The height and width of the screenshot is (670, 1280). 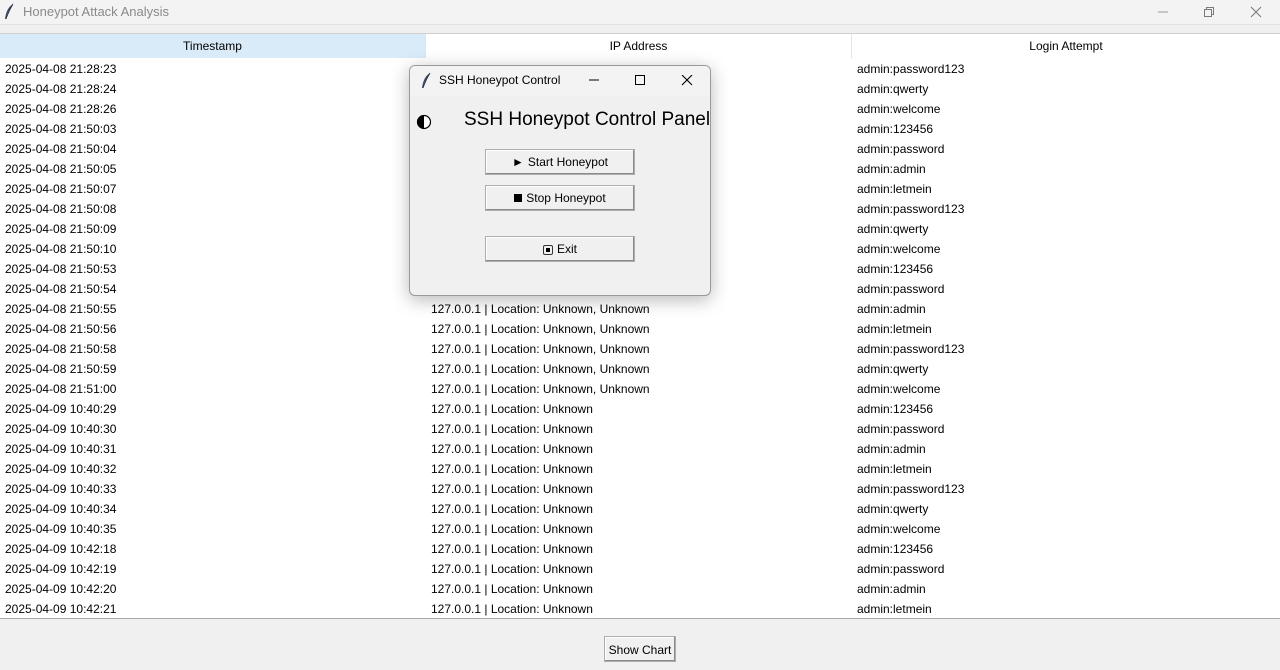 I want to click on cell-timestamp: 2025-04-08 21:50:08, so click(x=61, y=209).